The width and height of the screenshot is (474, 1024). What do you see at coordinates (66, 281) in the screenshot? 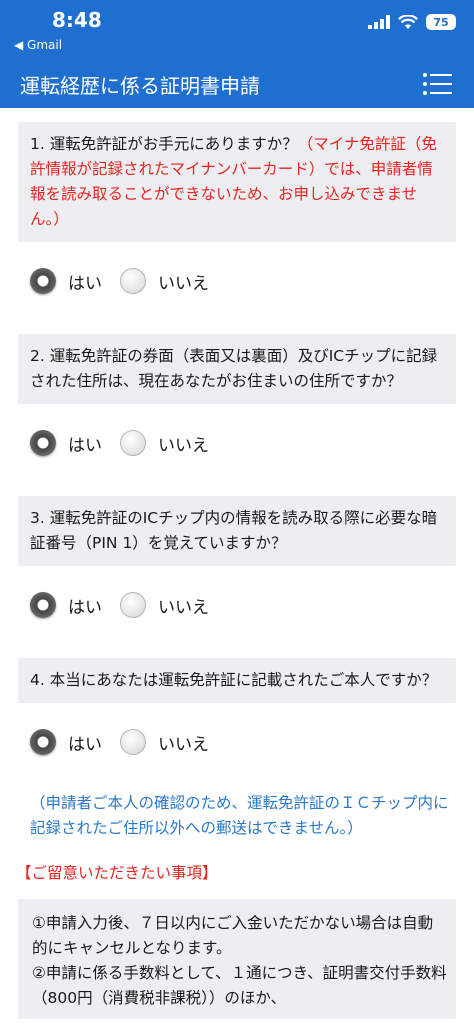
I see `question-1-yes-option: はい` at bounding box center [66, 281].